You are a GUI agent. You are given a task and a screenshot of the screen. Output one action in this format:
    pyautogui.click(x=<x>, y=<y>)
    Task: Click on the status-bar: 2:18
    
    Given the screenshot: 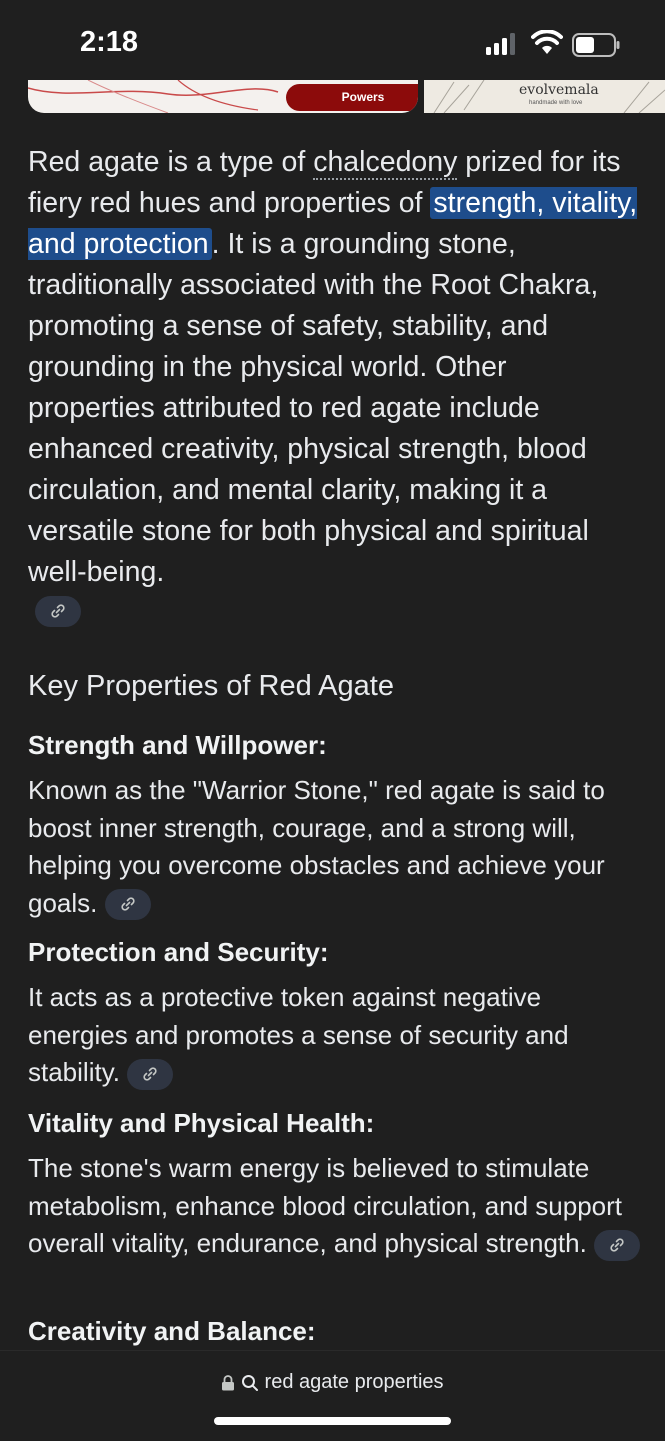 What is the action you would take?
    pyautogui.click(x=332, y=40)
    